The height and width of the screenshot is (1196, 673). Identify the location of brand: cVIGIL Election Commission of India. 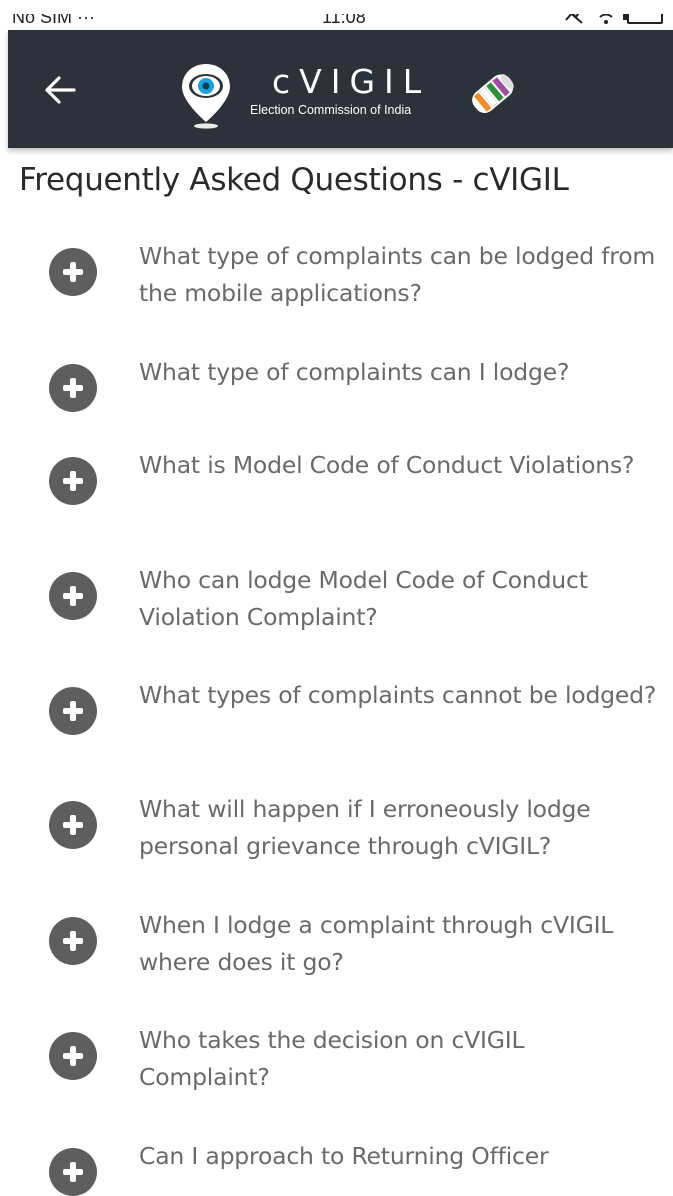
(340, 90).